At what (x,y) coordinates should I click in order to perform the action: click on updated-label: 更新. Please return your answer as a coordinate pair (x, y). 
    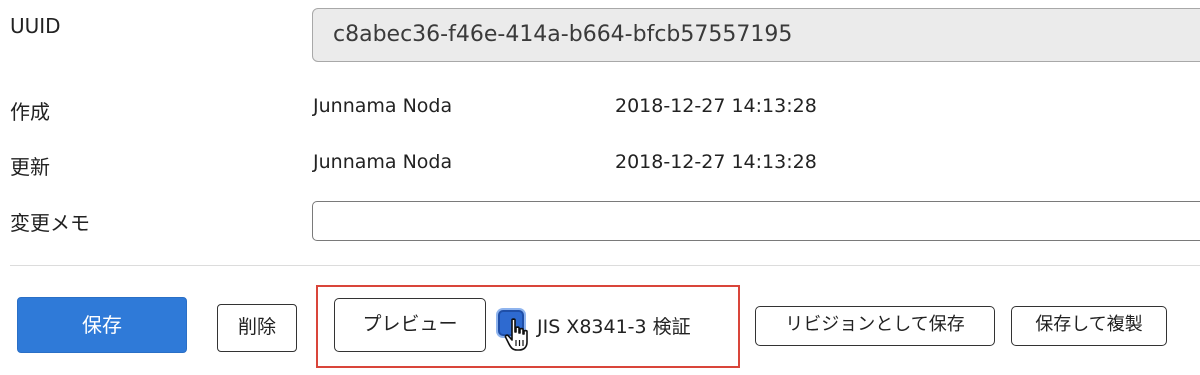
    Looking at the image, I should click on (30, 167).